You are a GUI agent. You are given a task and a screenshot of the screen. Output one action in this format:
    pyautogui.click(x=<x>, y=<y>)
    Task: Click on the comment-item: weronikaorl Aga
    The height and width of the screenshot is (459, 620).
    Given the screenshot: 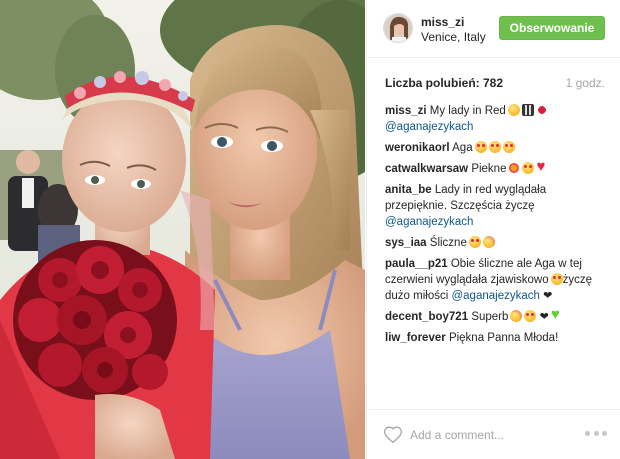 What is the action you would take?
    pyautogui.click(x=496, y=148)
    